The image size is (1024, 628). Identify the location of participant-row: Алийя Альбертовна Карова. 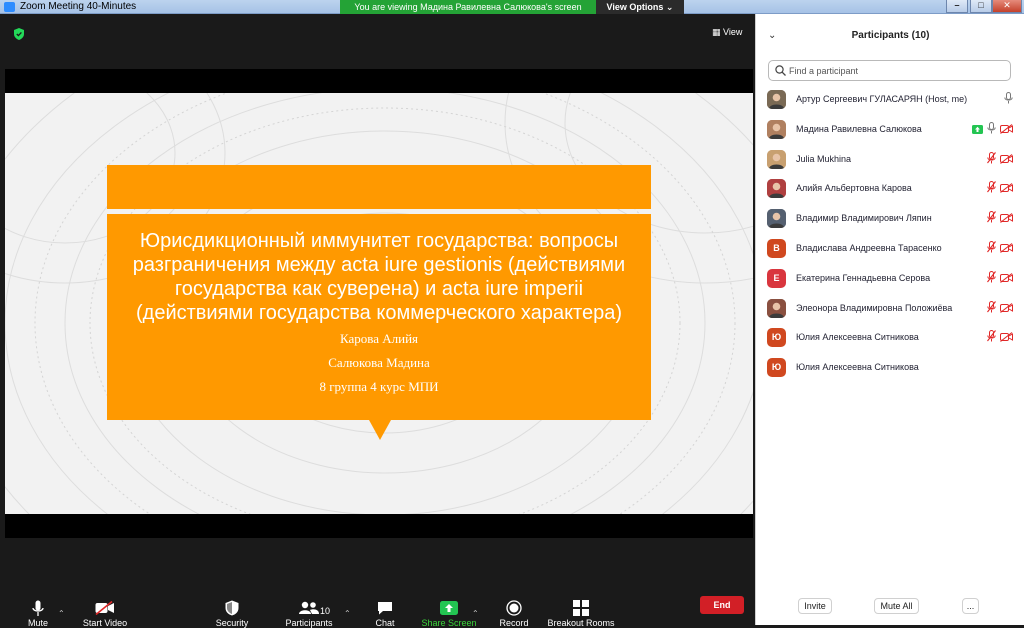
(890, 189).